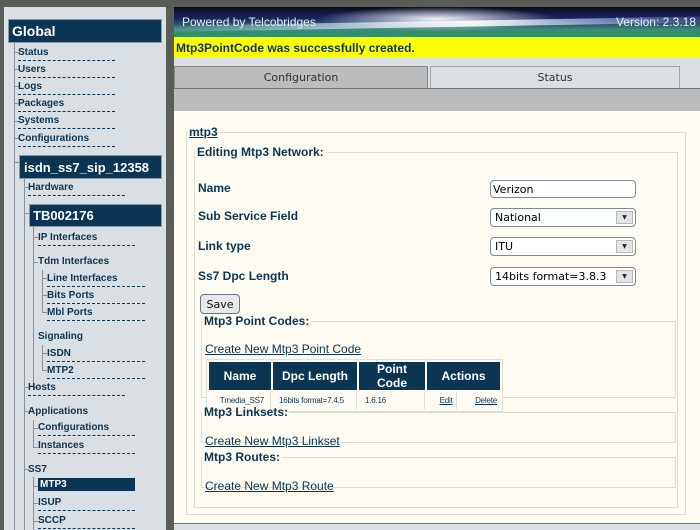 The width and height of the screenshot is (700, 530). Describe the element at coordinates (446, 400) in the screenshot. I see `edit-link: Edit` at that location.